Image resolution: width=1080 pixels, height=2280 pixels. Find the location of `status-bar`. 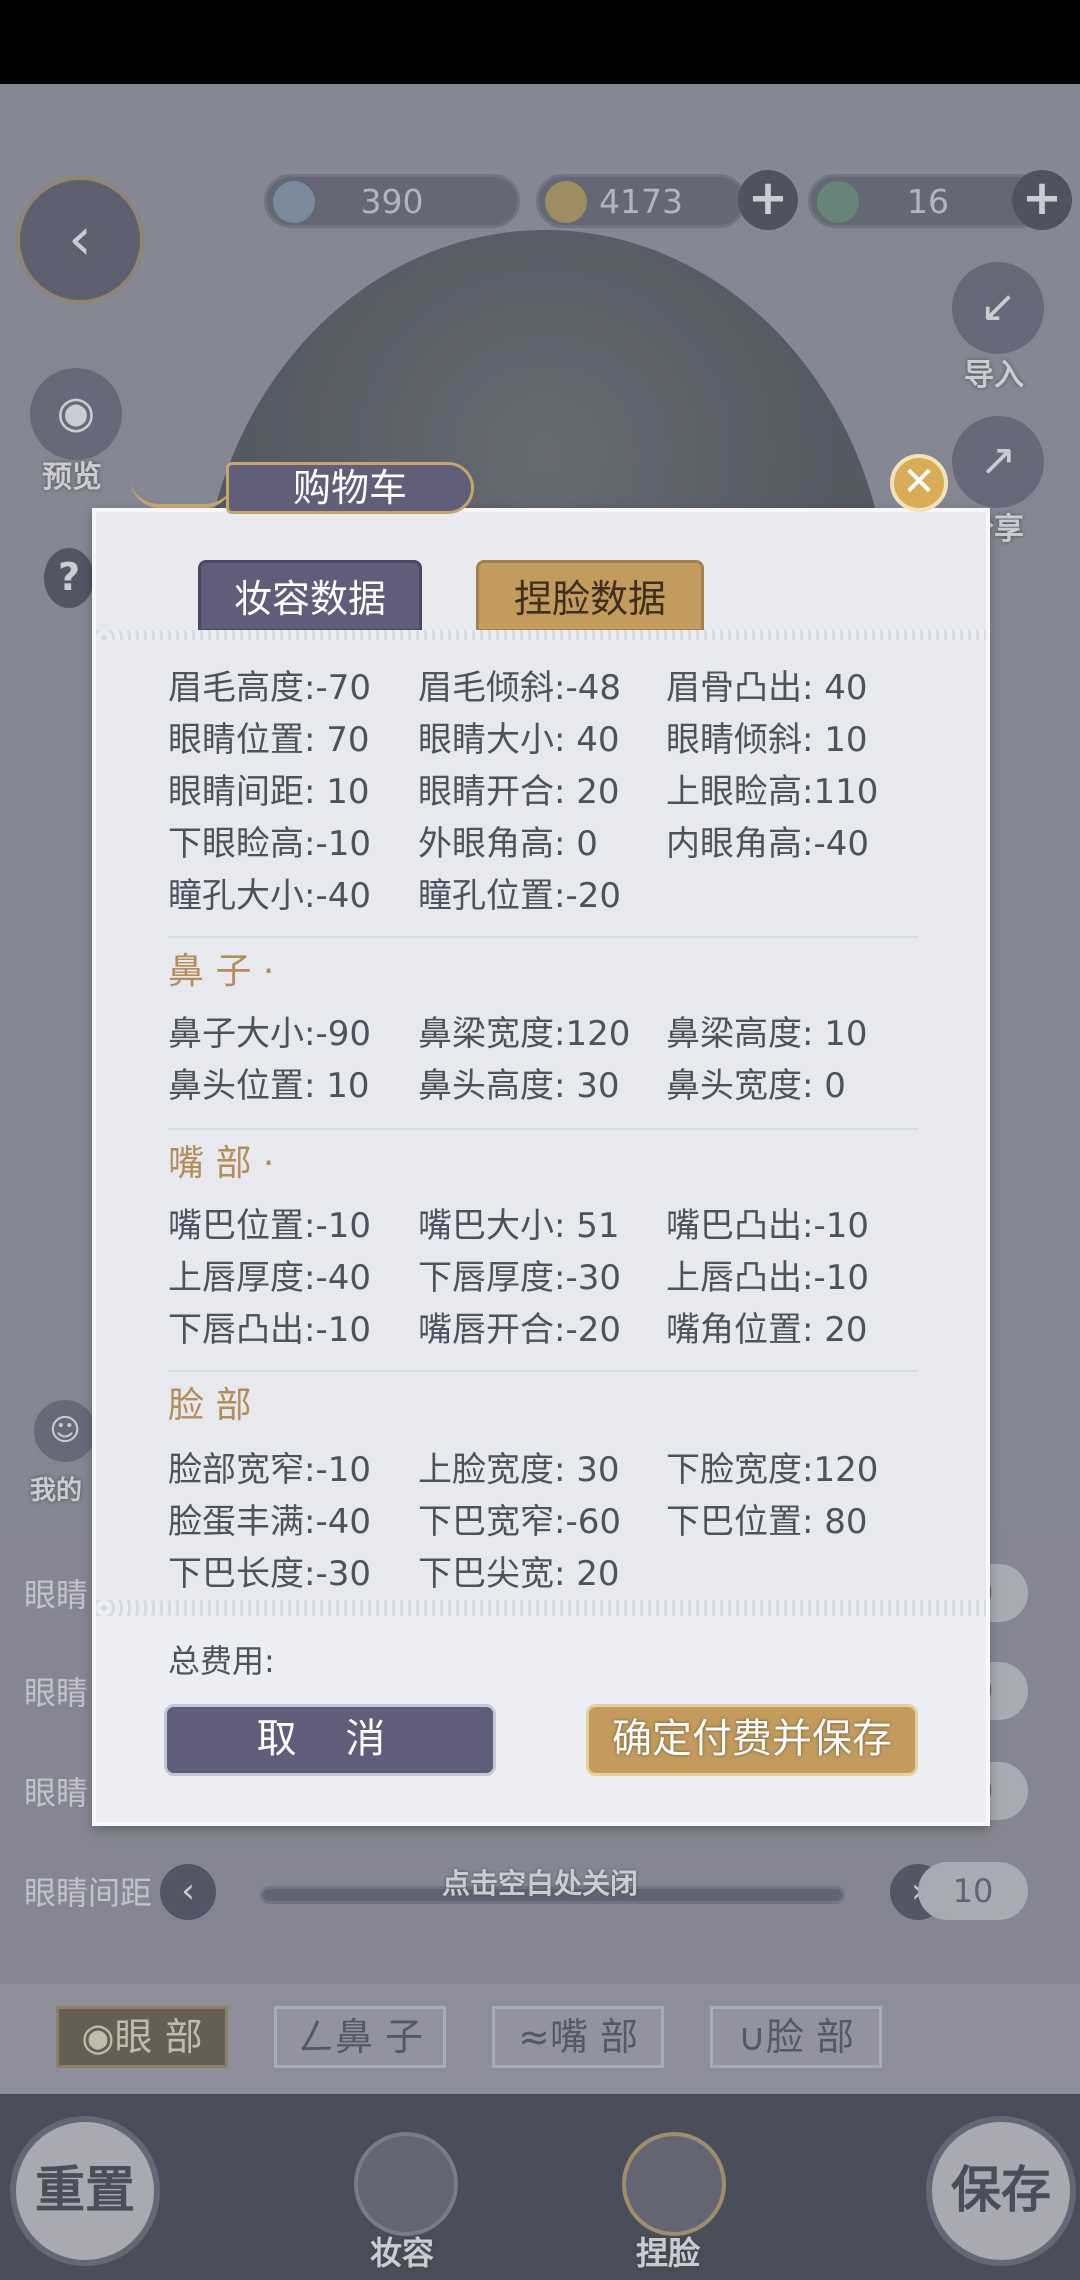

status-bar is located at coordinates (540, 42).